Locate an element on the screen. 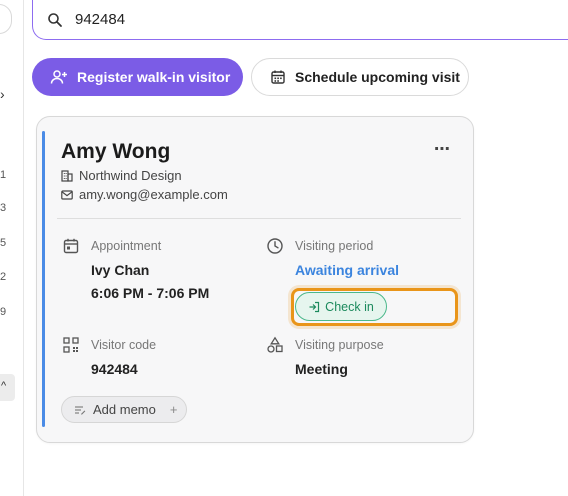  memo-icon is located at coordinates (80, 410).